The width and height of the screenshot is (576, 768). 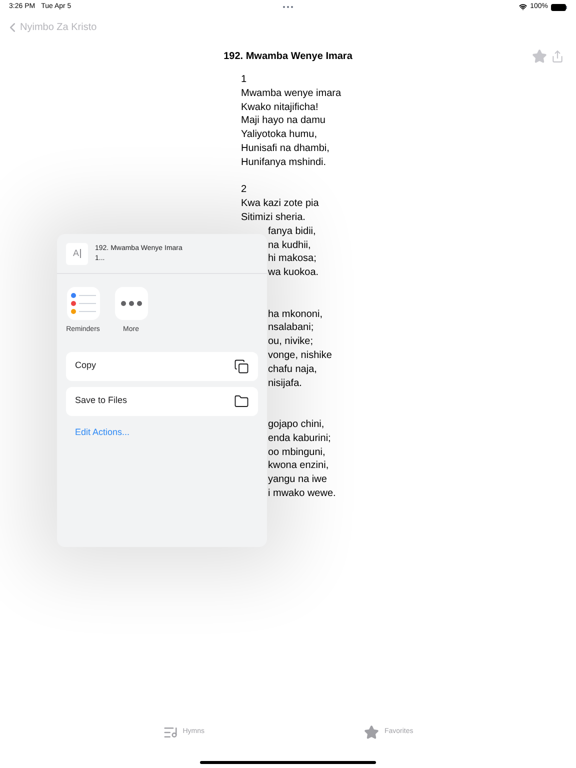 I want to click on battery-icon, so click(x=559, y=7).